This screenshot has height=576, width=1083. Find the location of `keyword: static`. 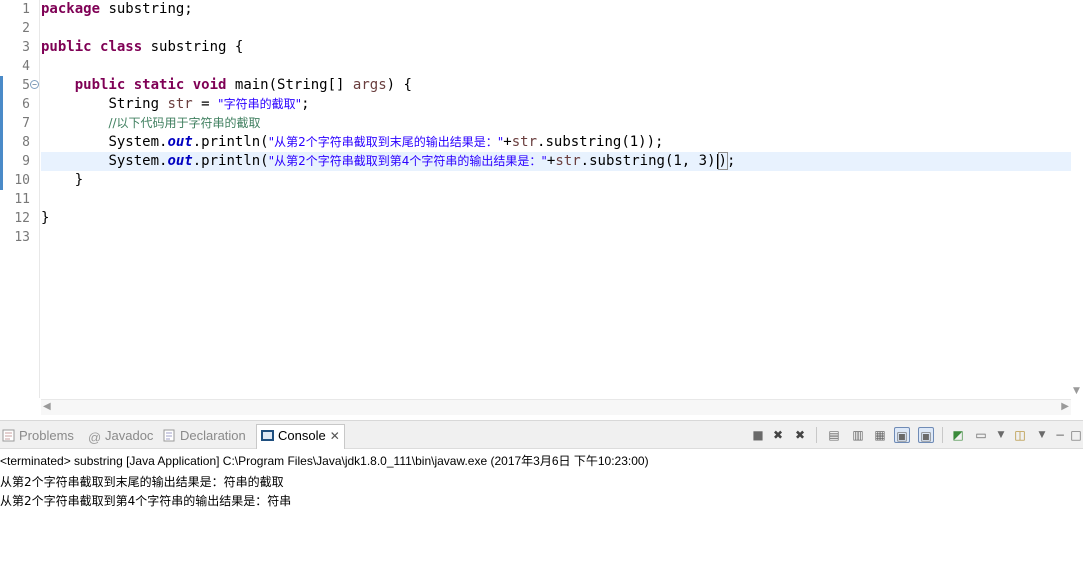

keyword: static is located at coordinates (159, 85).